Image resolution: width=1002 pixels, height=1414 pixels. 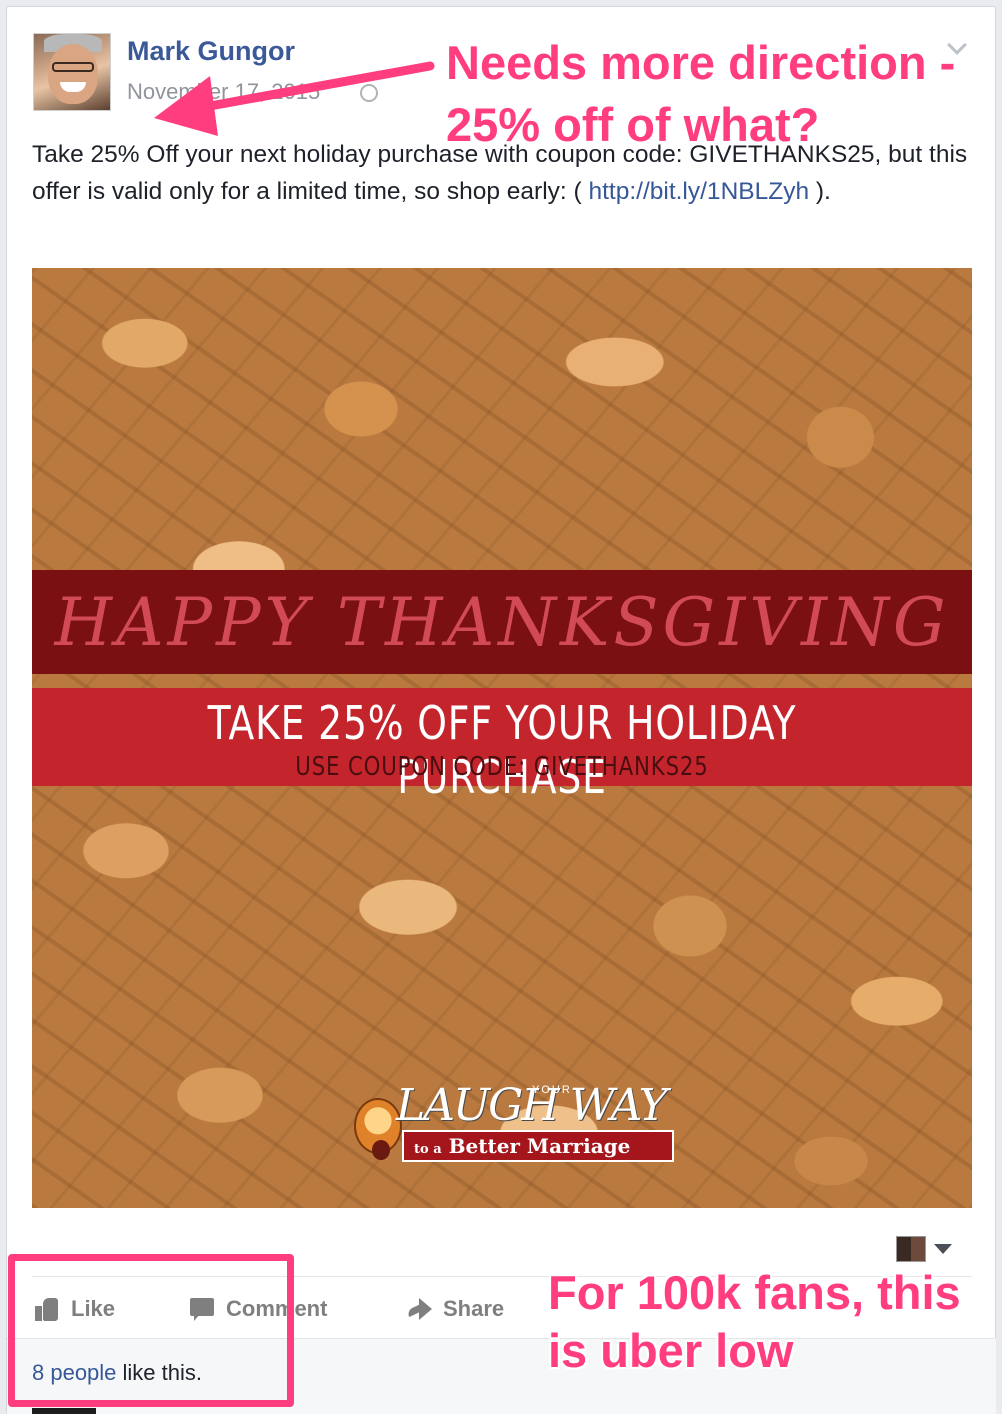 I want to click on logo-wordmark: LAUGH WAY, so click(x=532, y=1105).